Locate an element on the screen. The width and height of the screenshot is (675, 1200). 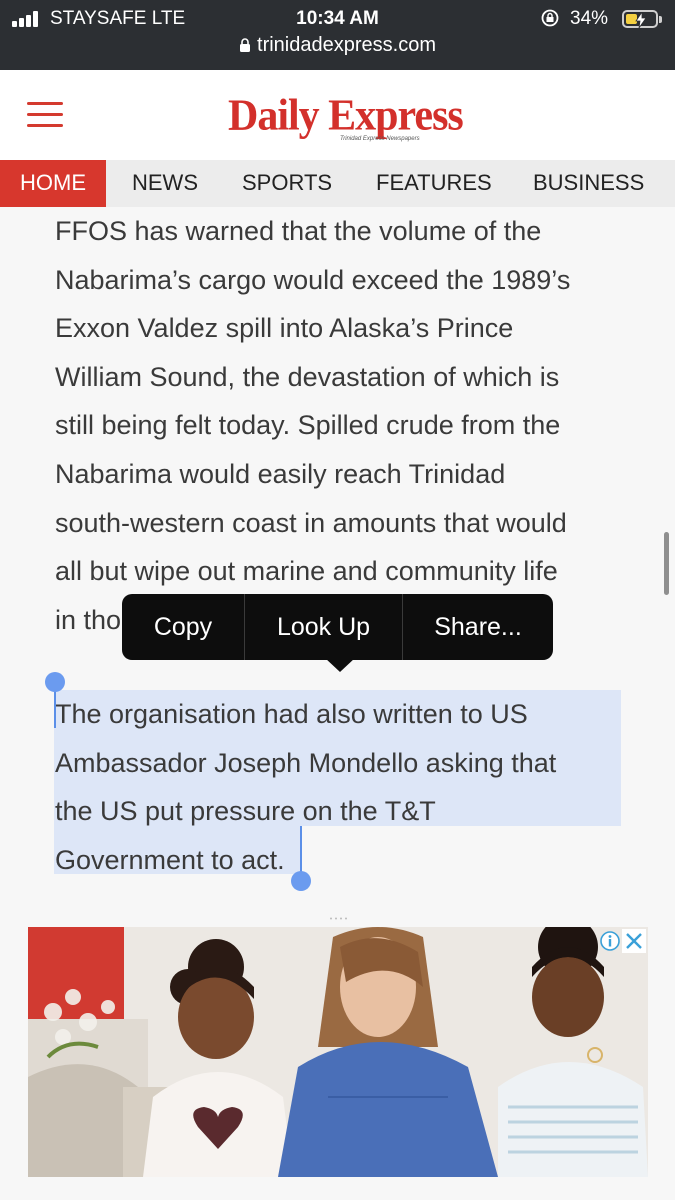
text-line: the US put pressure on the T&T is located at coordinates (245, 811).